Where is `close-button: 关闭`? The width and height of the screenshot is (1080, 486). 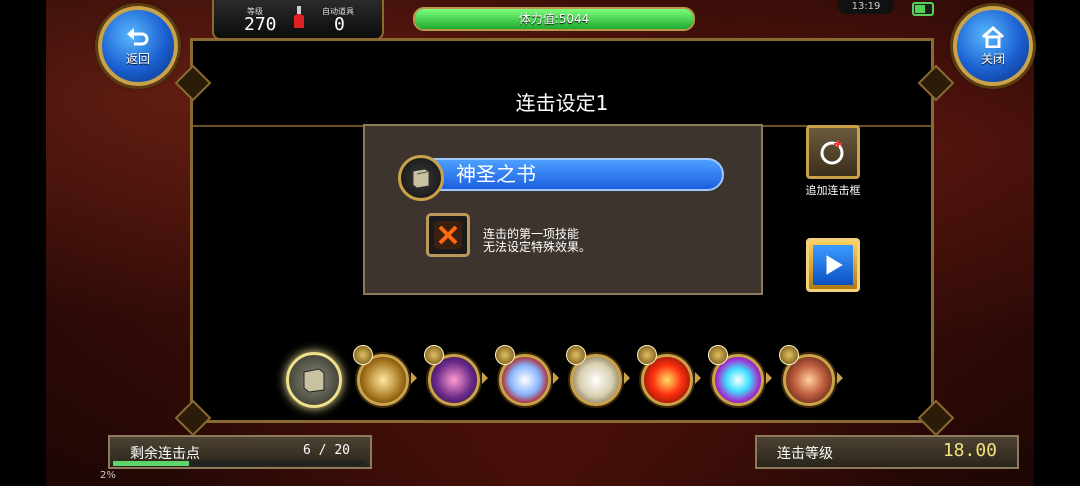
close-button: 关闭 is located at coordinates (993, 46).